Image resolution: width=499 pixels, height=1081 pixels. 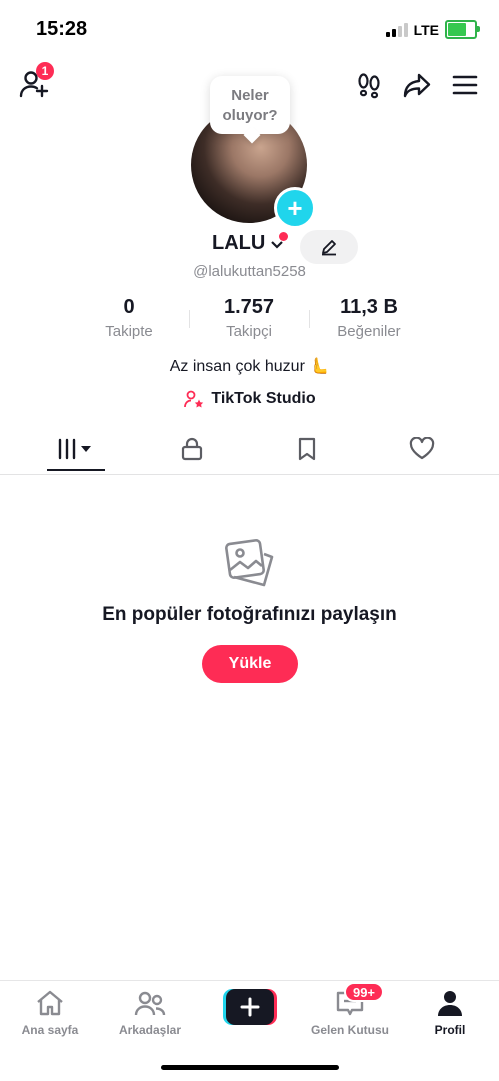 I want to click on status-time: 15:28, so click(x=62, y=29).